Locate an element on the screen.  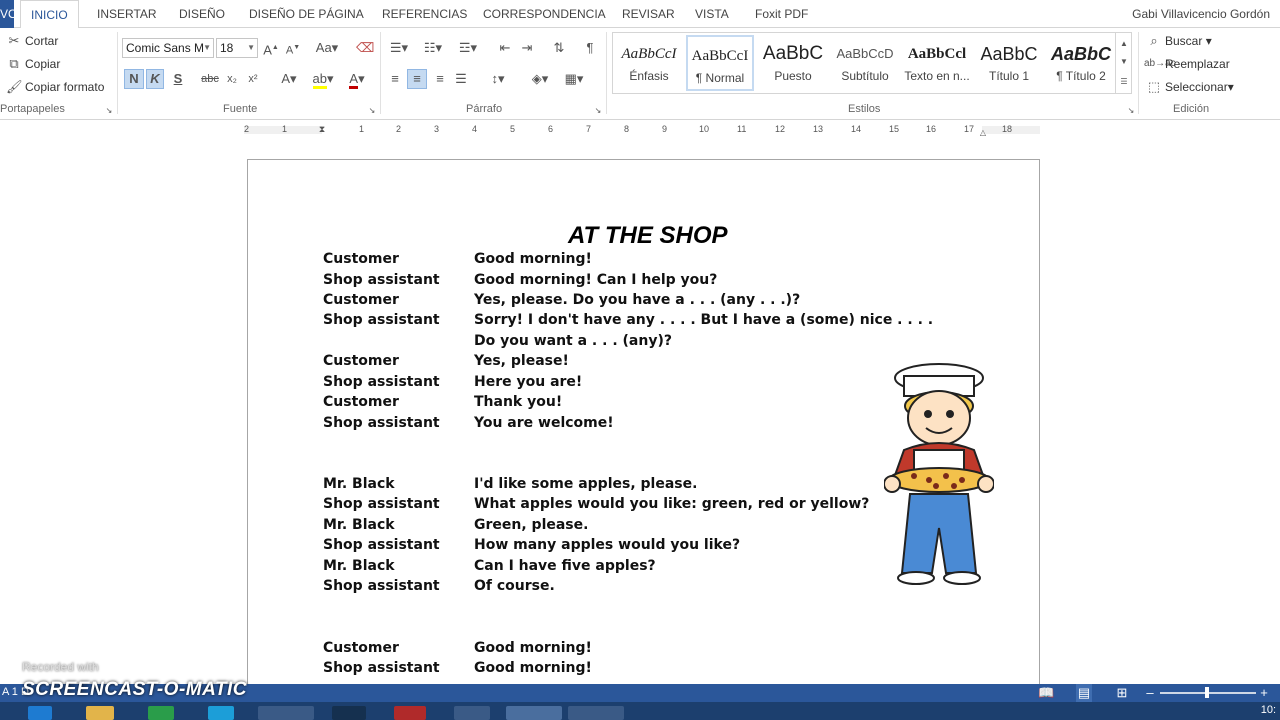
ruler-label: 16 is located at coordinates (931, 129).